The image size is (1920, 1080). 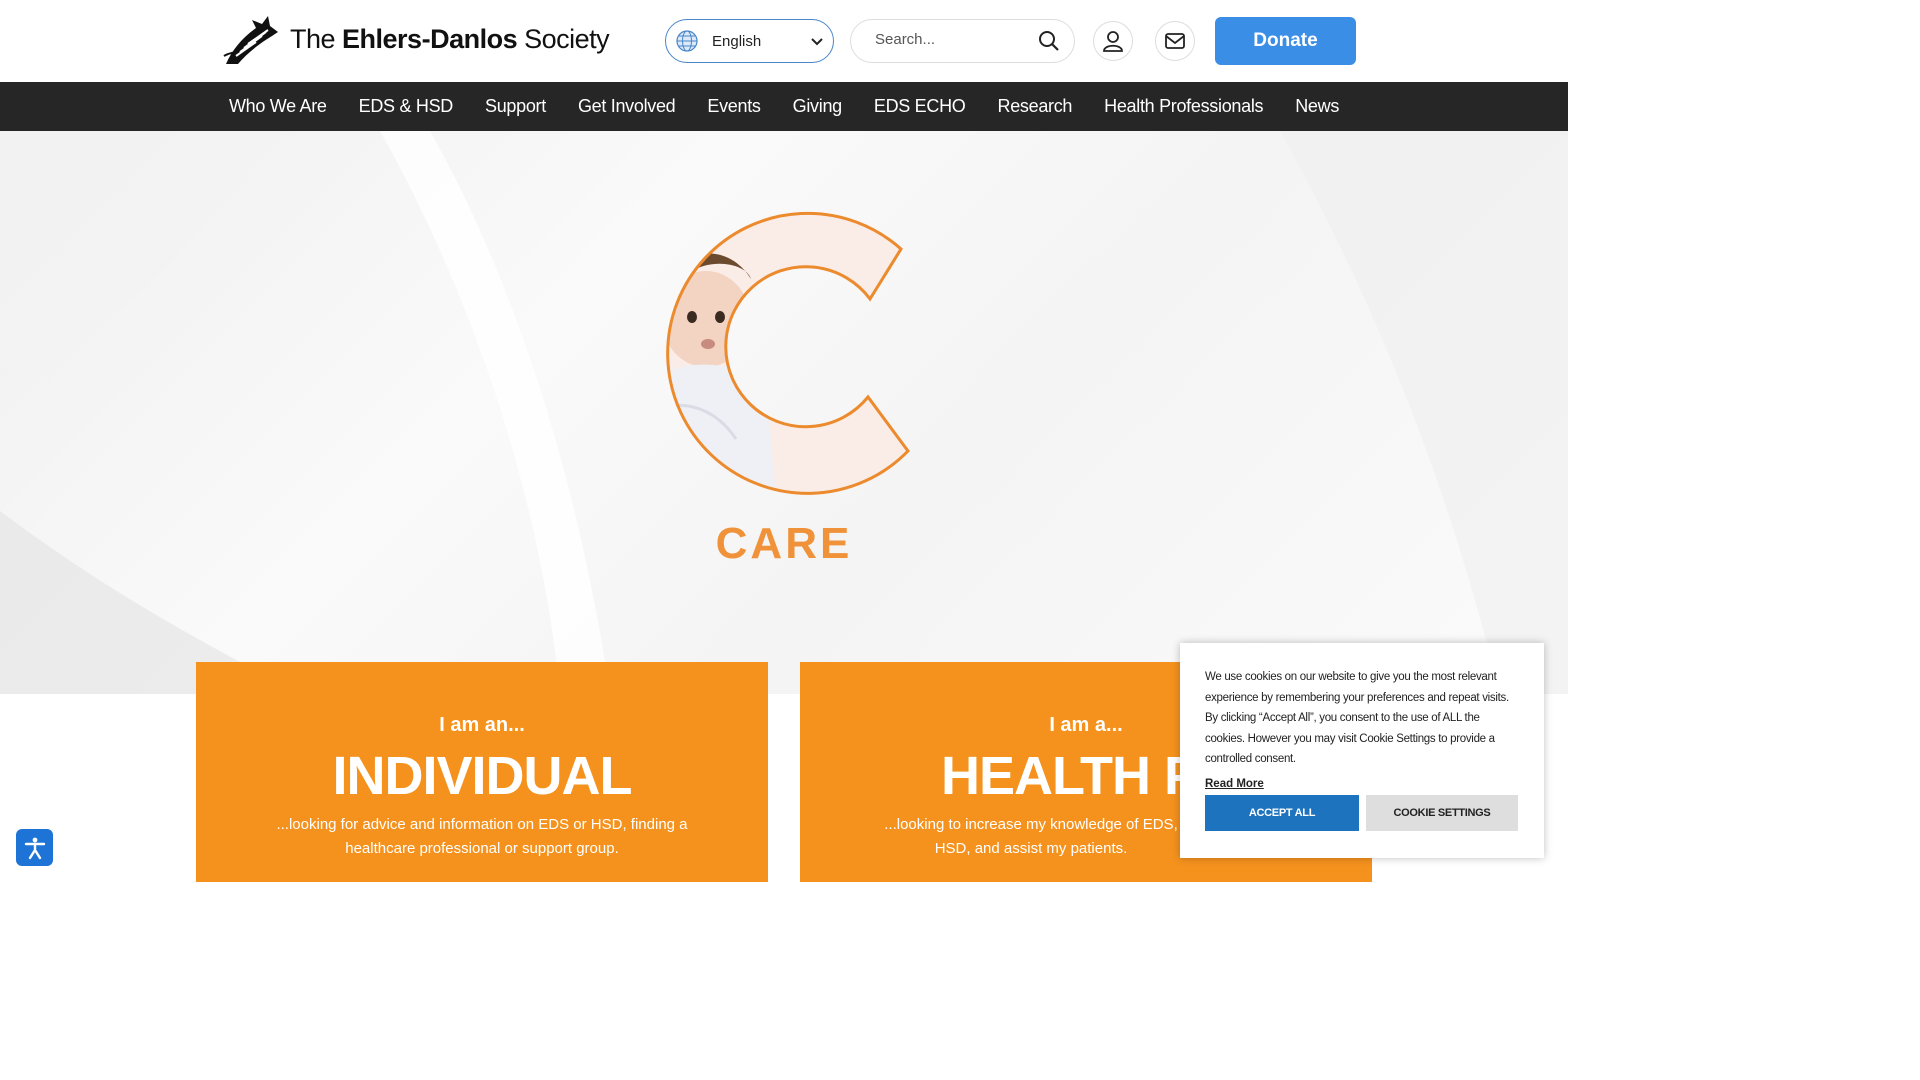 What do you see at coordinates (1285, 41) in the screenshot?
I see `donate-button: Donate` at bounding box center [1285, 41].